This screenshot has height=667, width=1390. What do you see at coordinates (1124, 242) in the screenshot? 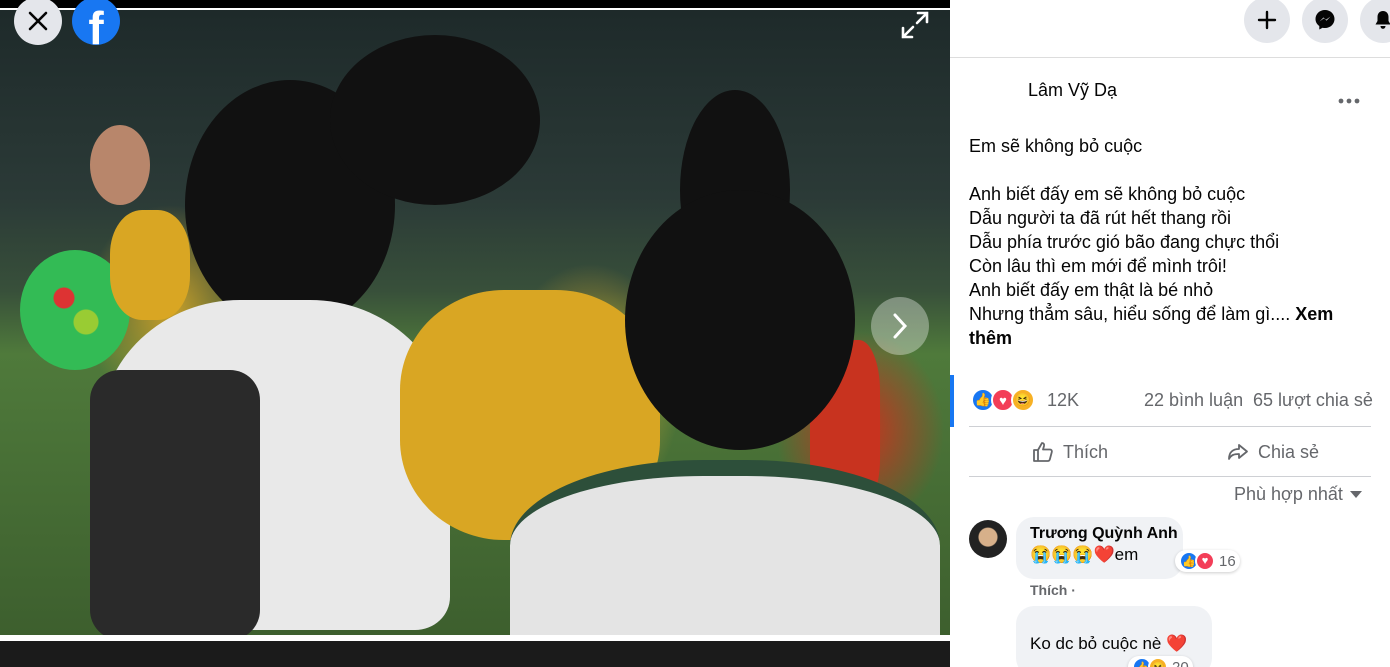
I see `post-line: Dẫu phía trước gió bão đang chực thổi` at bounding box center [1124, 242].